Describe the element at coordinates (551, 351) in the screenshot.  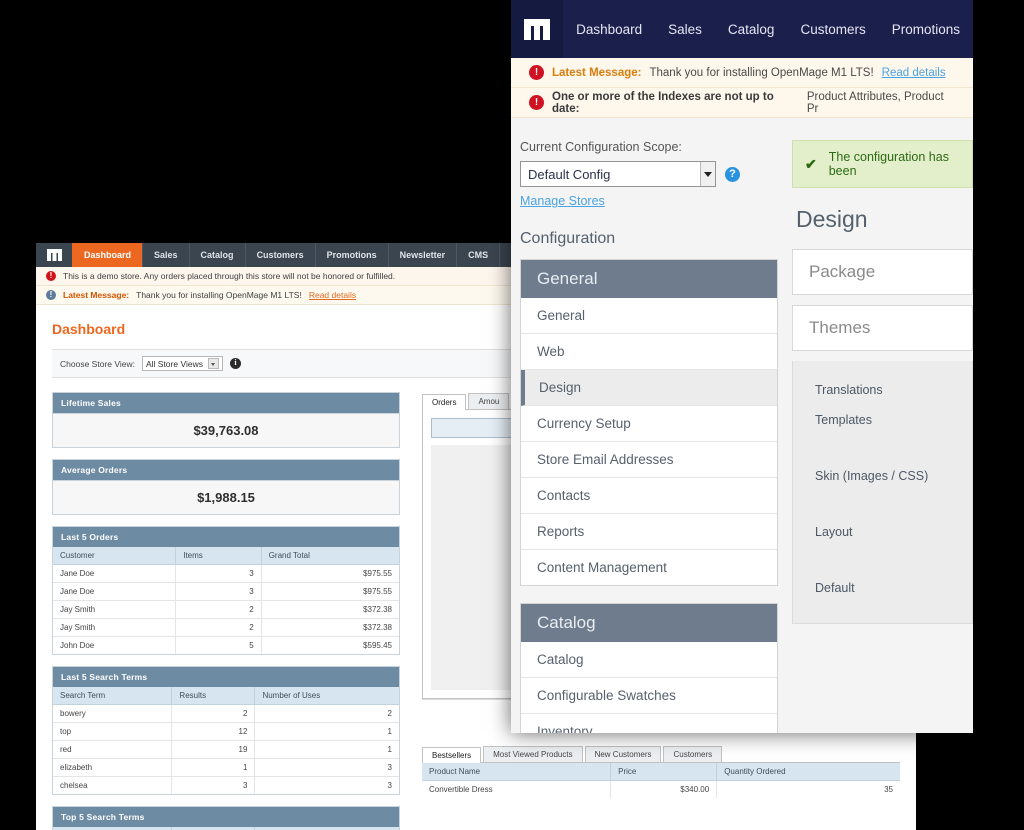
I see `item-label: Web` at that location.